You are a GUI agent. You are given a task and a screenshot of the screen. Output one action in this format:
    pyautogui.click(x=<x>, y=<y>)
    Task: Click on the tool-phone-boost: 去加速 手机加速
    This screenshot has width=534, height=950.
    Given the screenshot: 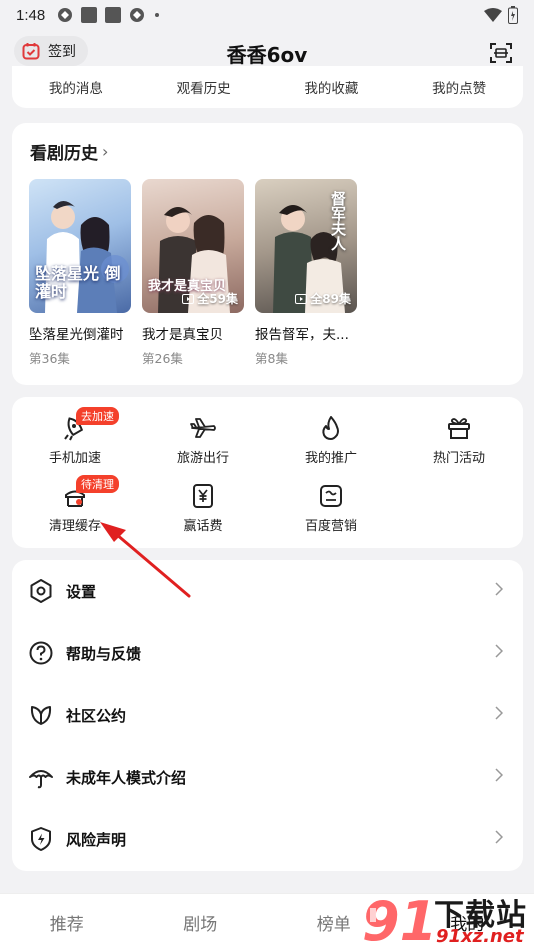 What is the action you would take?
    pyautogui.click(x=75, y=436)
    